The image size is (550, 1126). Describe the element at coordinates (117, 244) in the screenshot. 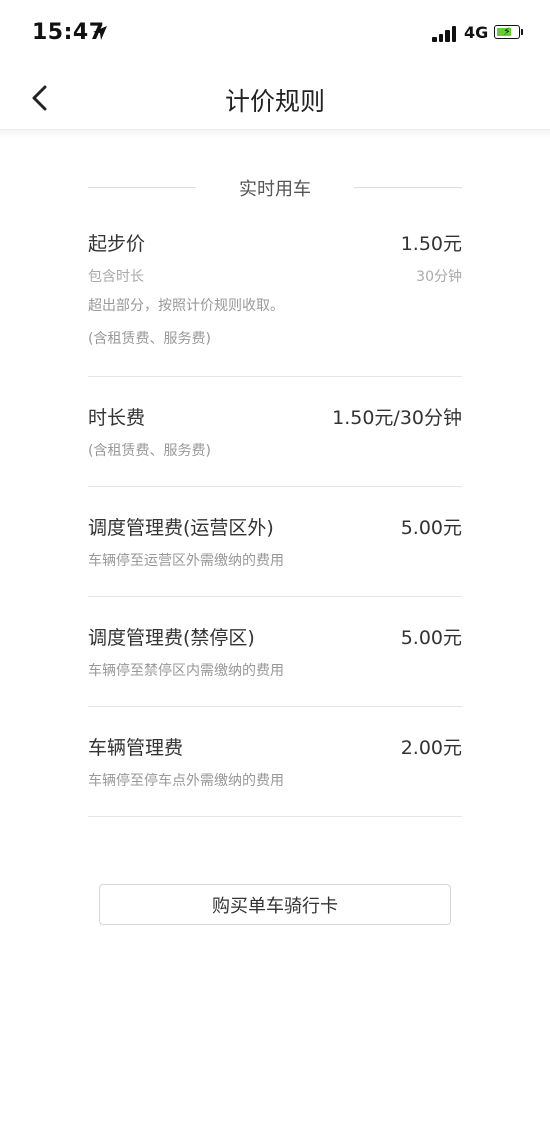

I see `fee-name: 起步价` at that location.